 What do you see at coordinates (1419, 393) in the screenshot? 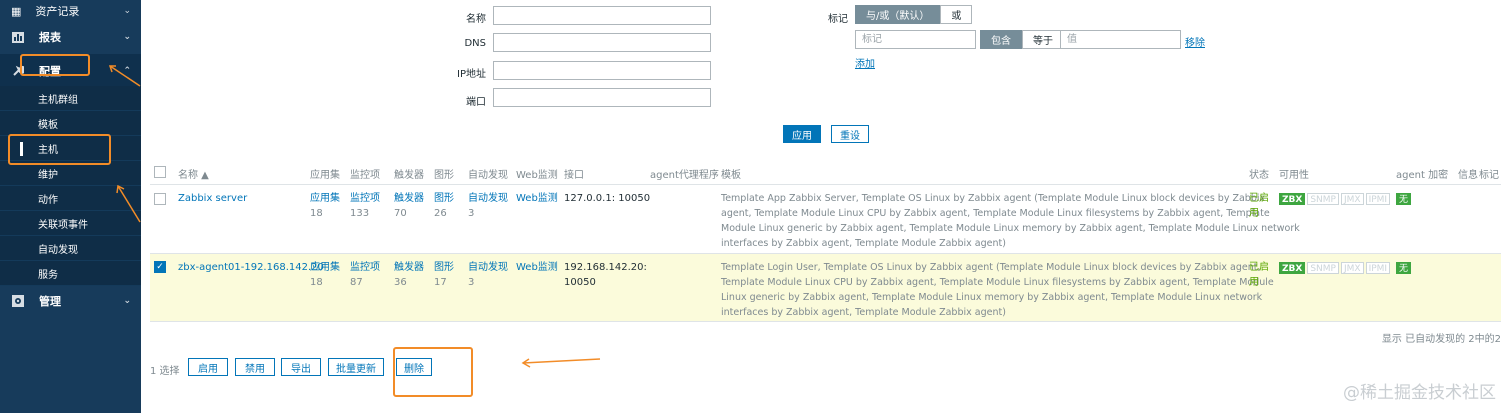
I see `watermark: @稀土掘金技术社区` at bounding box center [1419, 393].